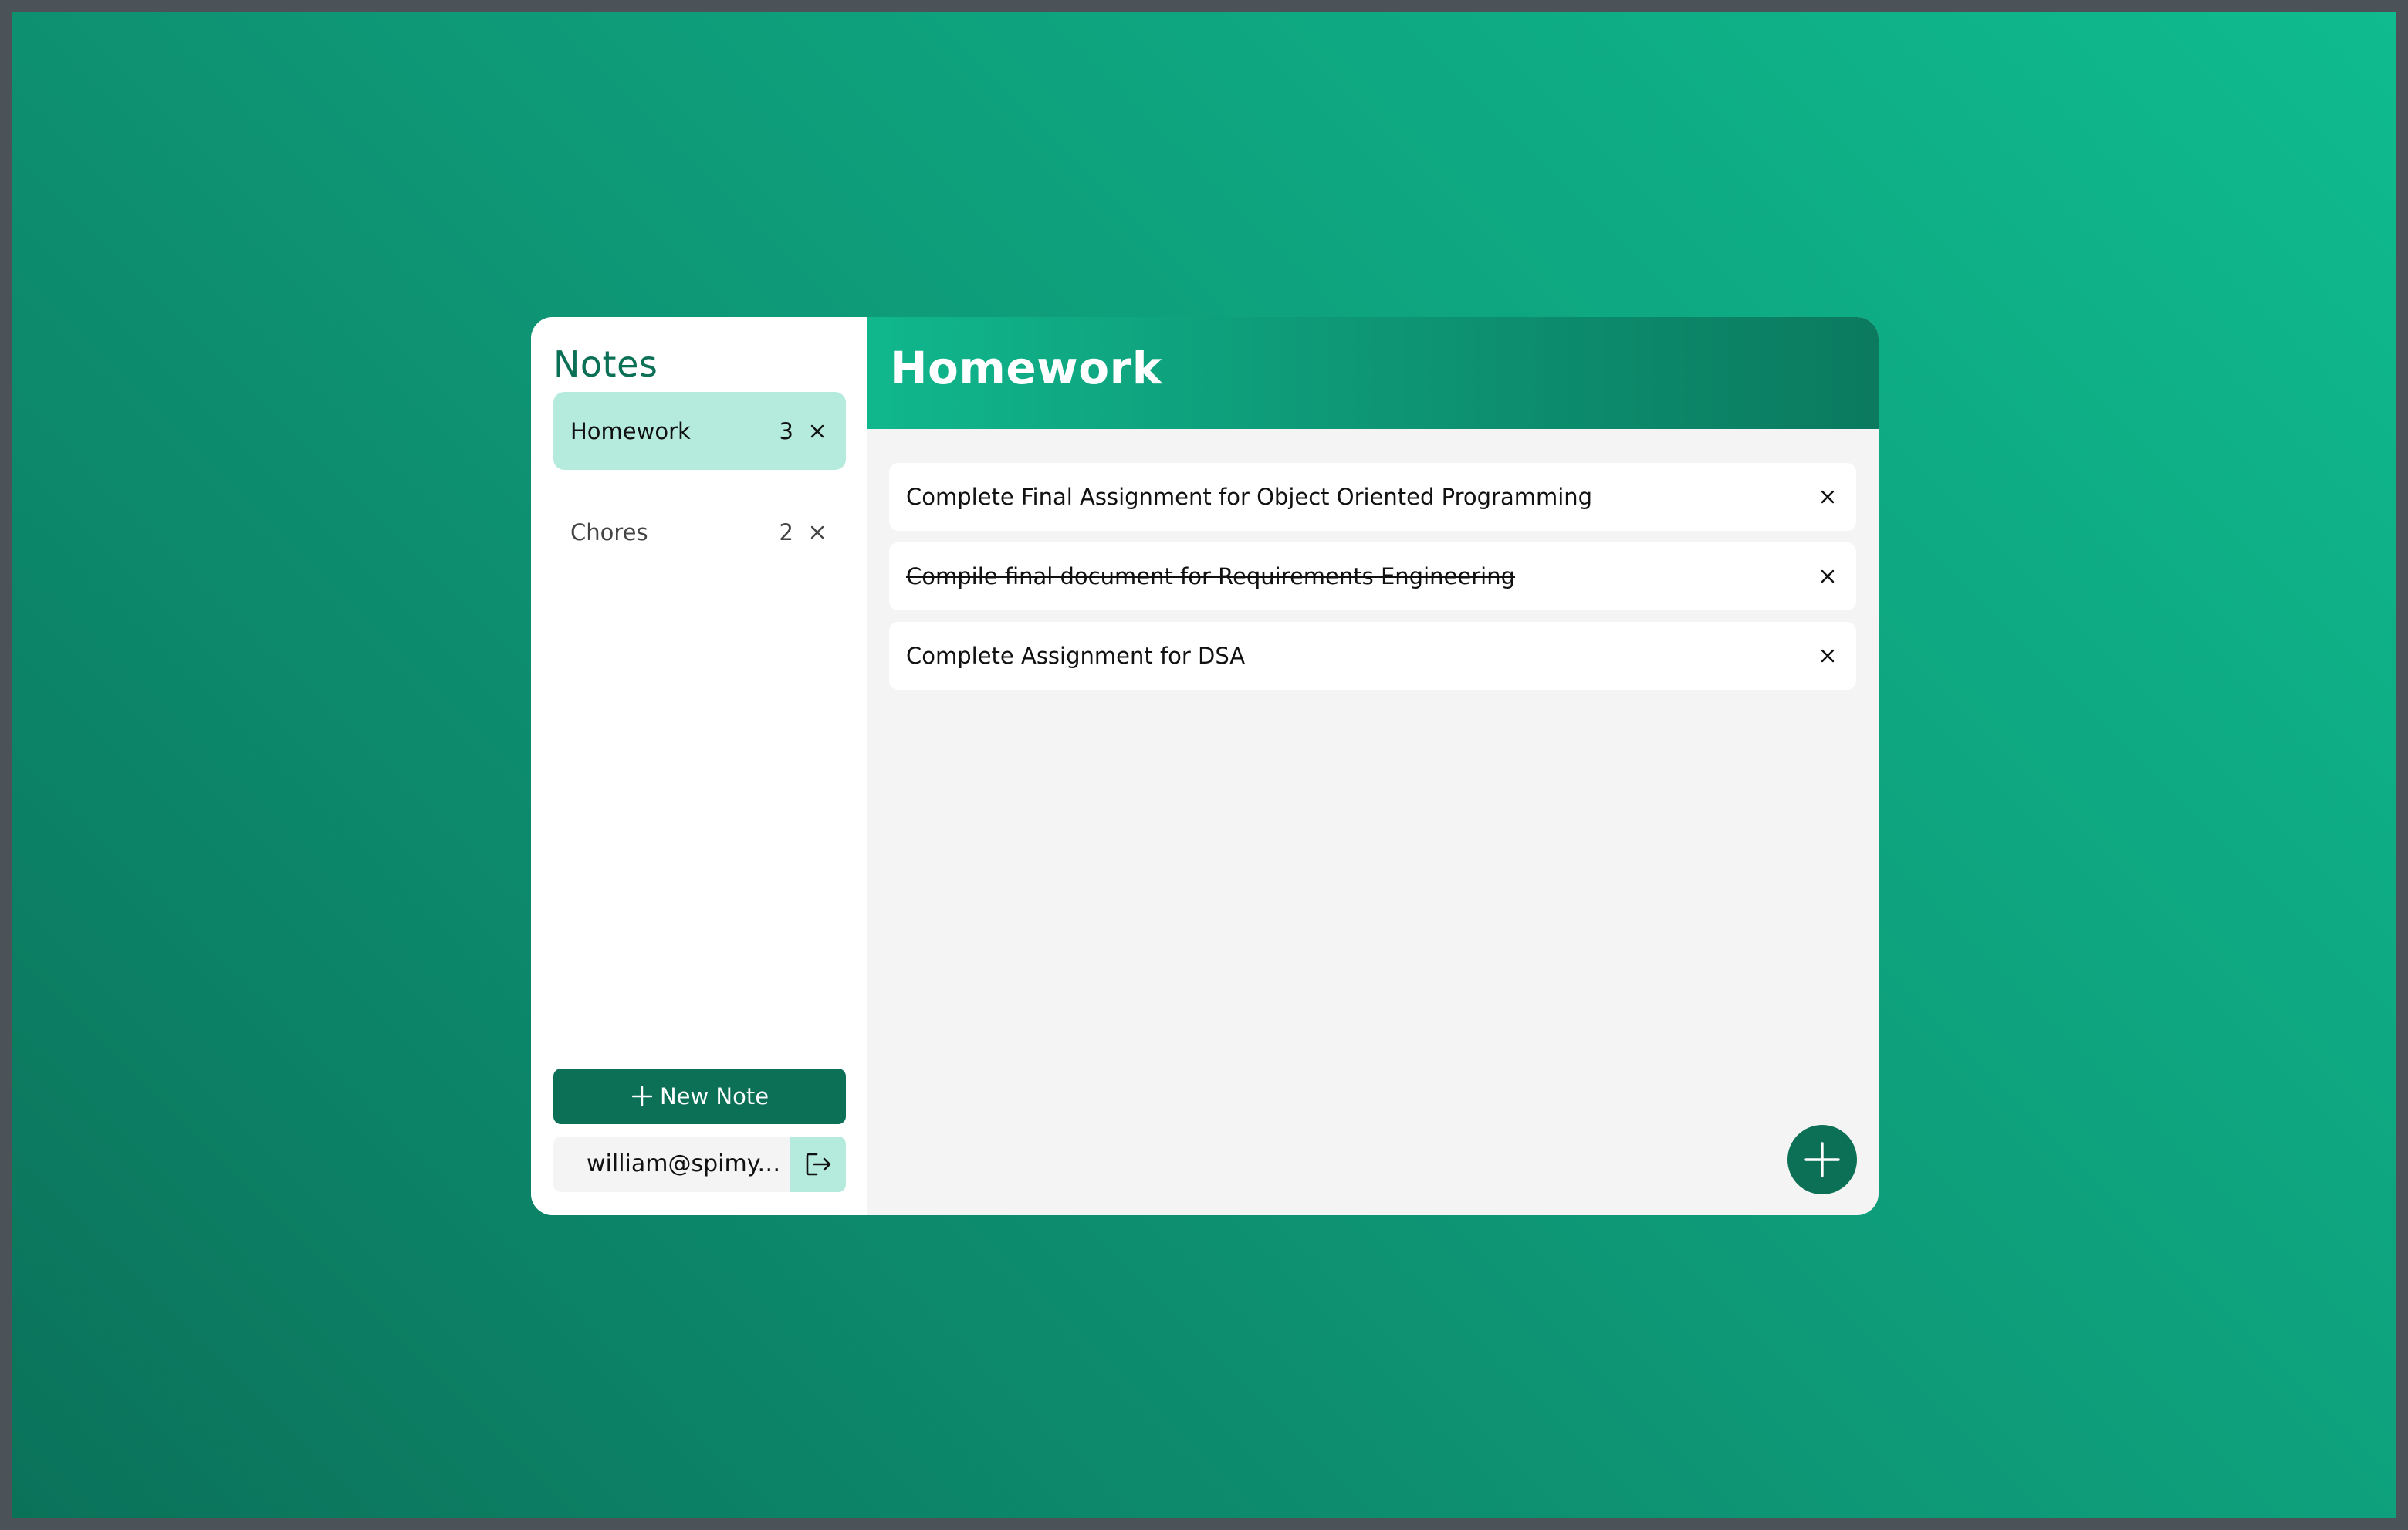 This screenshot has height=1530, width=2408. I want to click on note-label: Homework, so click(630, 430).